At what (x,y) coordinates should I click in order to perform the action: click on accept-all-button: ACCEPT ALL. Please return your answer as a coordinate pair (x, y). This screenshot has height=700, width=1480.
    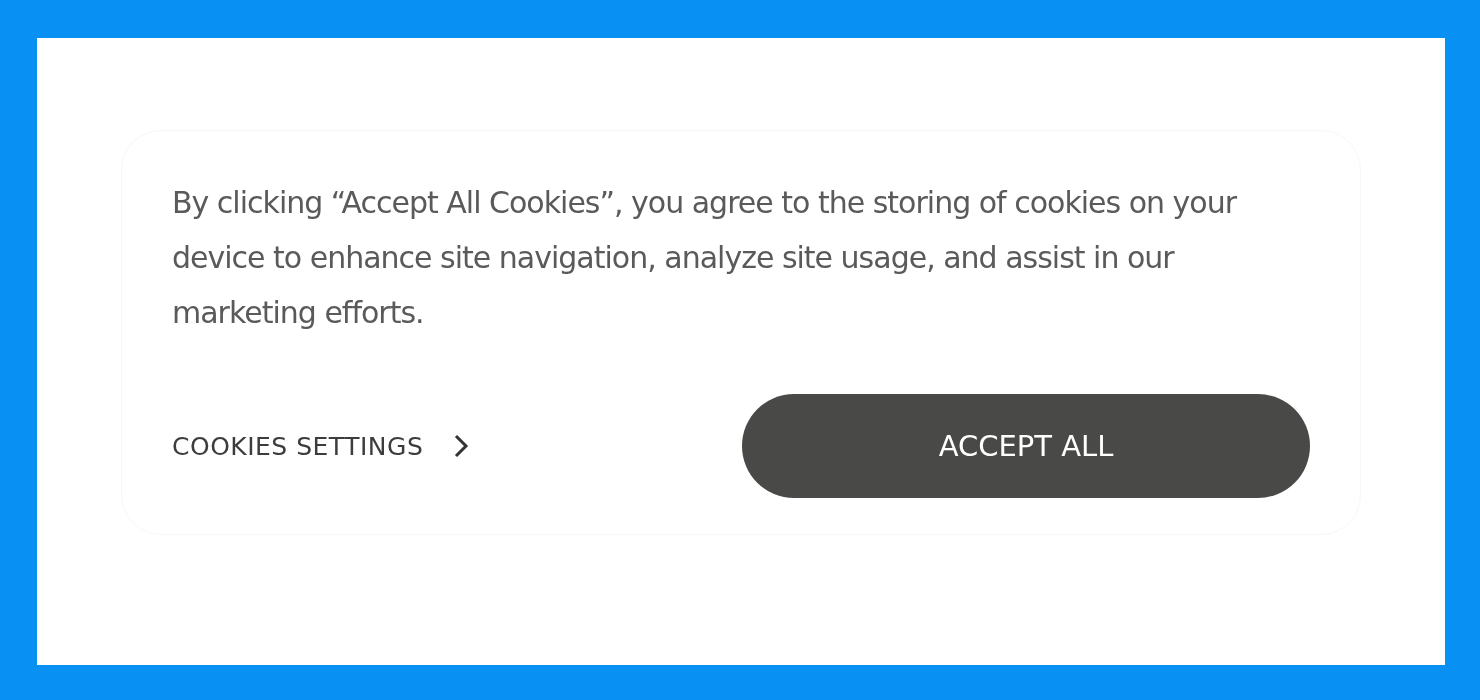
    Looking at the image, I should click on (1026, 446).